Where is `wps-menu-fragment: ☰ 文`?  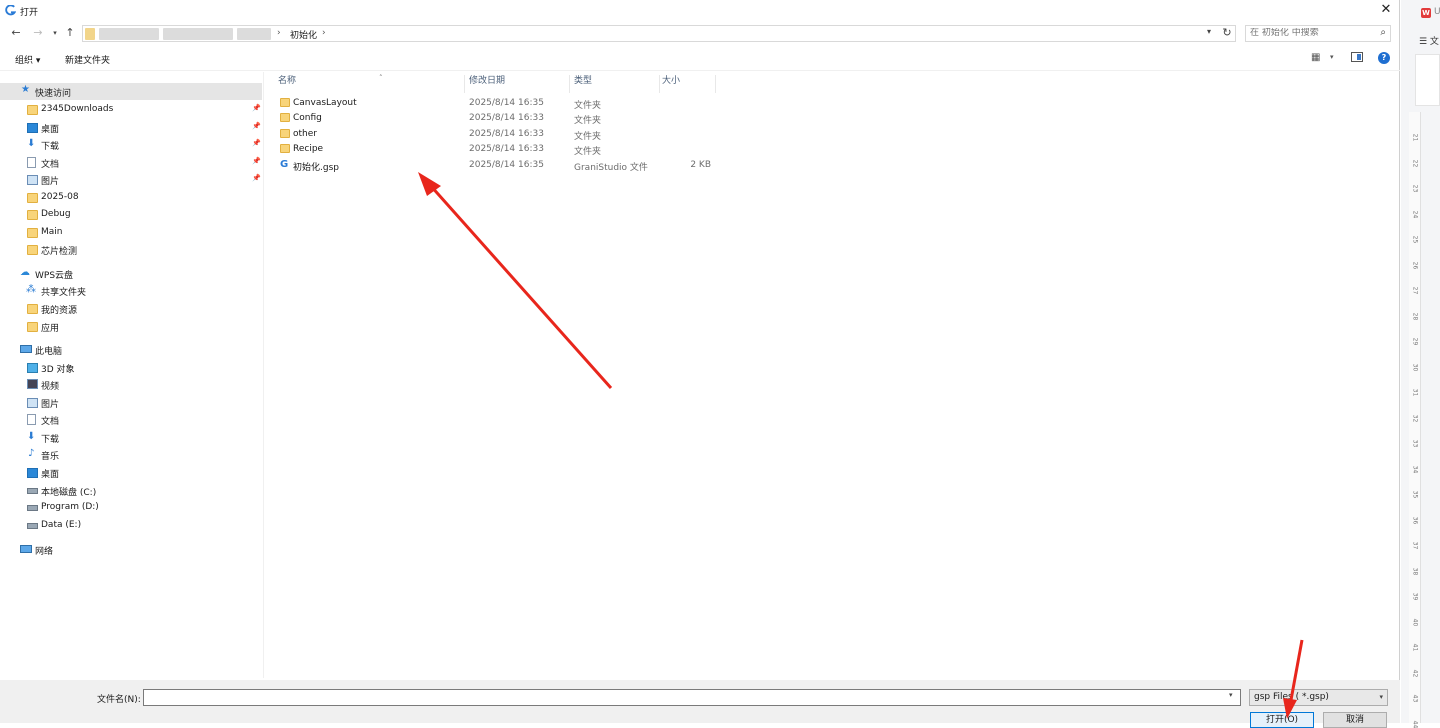 wps-menu-fragment: ☰ 文 is located at coordinates (1429, 40).